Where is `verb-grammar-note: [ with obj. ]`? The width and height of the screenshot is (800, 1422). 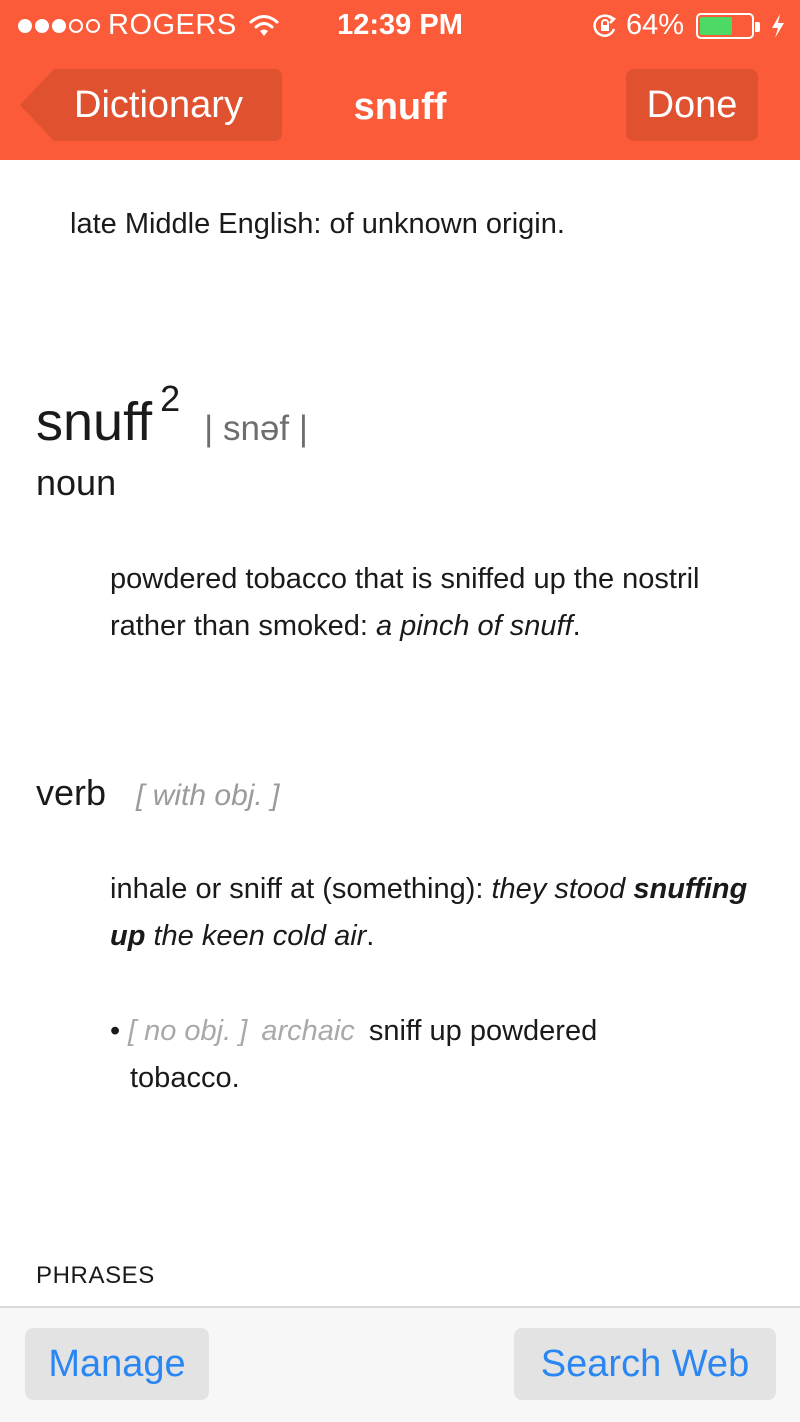
verb-grammar-note: [ with obj. ] is located at coordinates (208, 795).